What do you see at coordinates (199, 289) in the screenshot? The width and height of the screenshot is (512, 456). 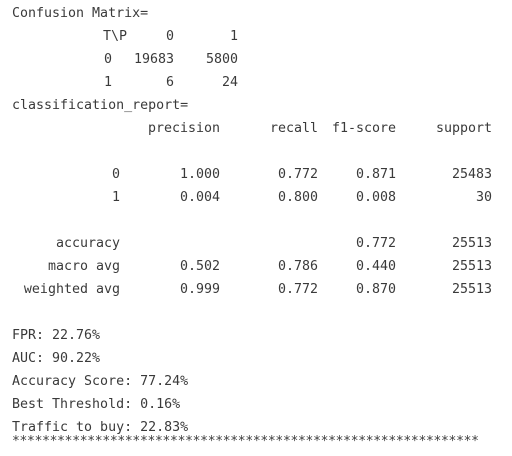 I see `precision-value: 0.999` at bounding box center [199, 289].